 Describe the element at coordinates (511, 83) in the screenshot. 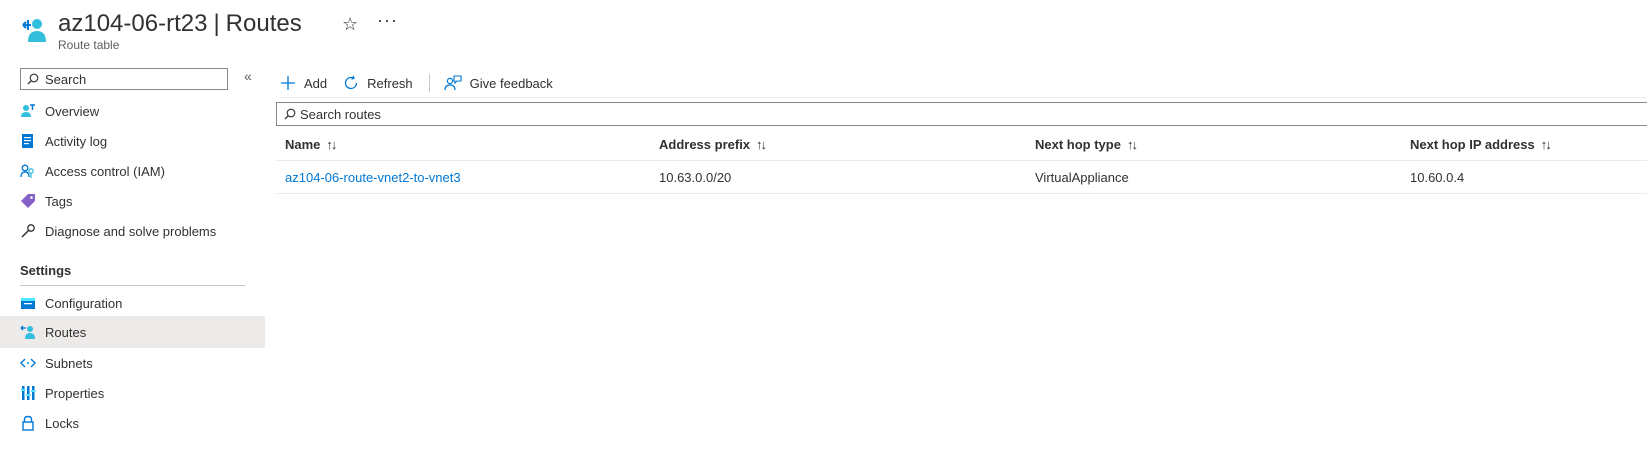

I see `feedback-label: Give feedback` at that location.